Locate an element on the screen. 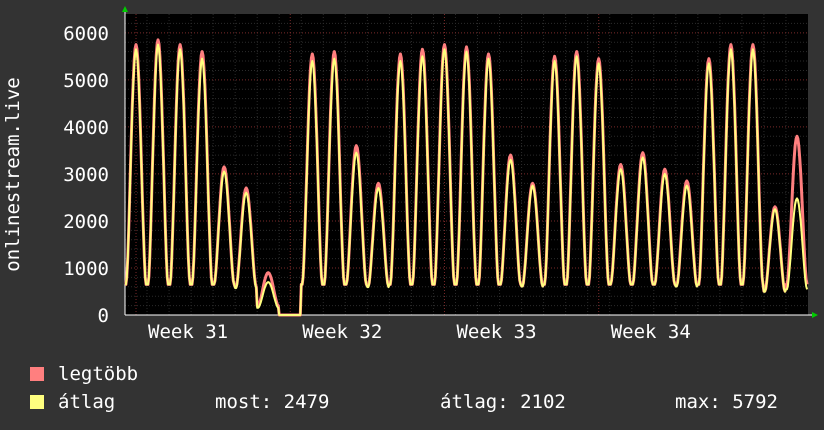 This screenshot has height=430, width=824. stat-now: most: 2479 is located at coordinates (272, 402).